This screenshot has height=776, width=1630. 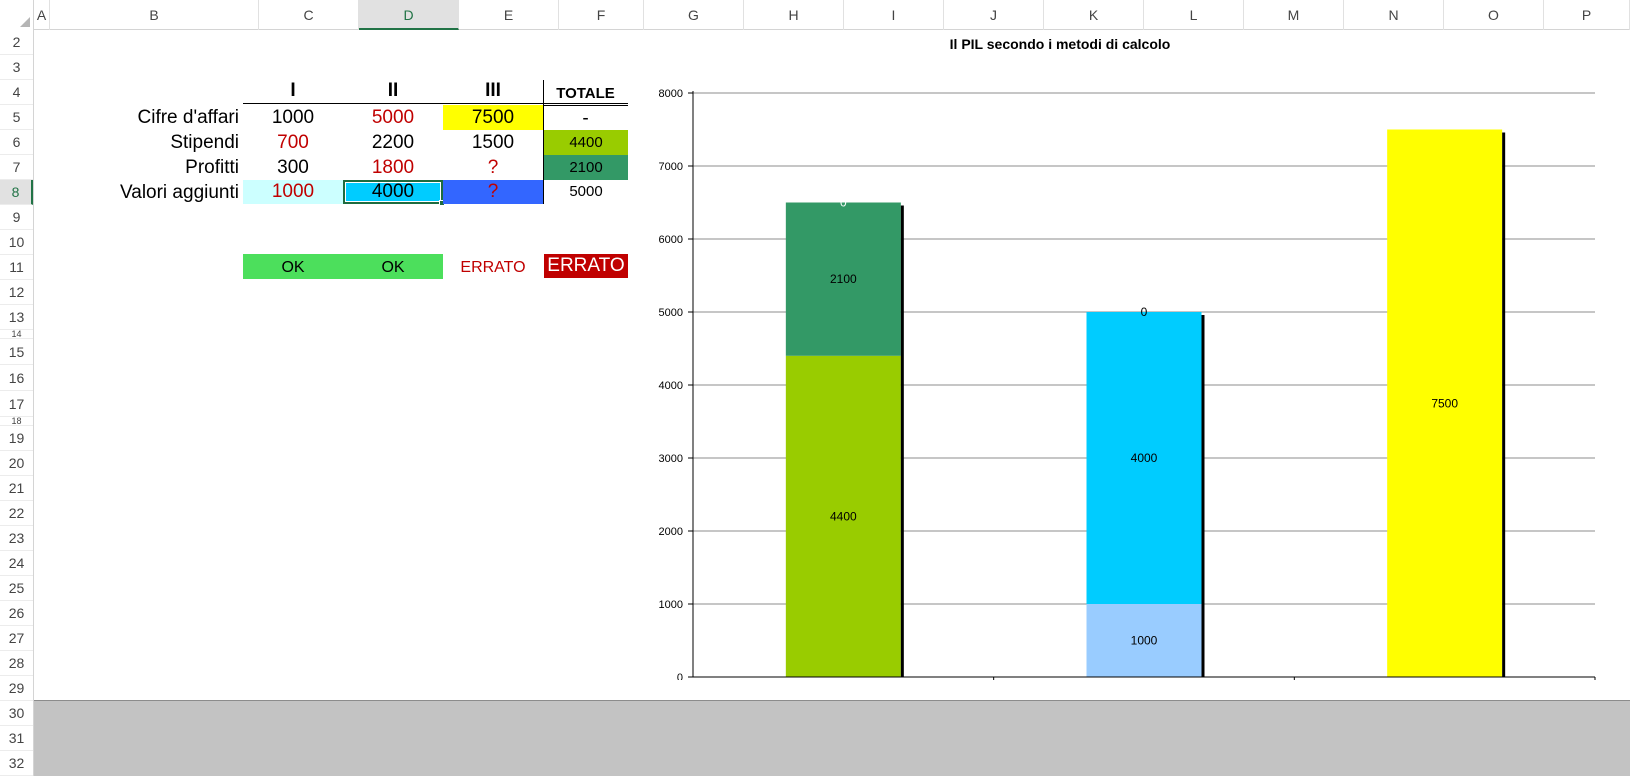 I want to click on row-header-25: 25, so click(x=16, y=588).